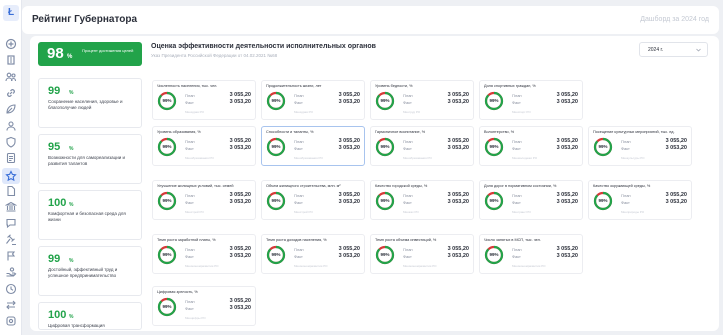 The height and width of the screenshot is (335, 723). I want to click on kpi-title: Продолжительность жизни, лет, so click(294, 86).